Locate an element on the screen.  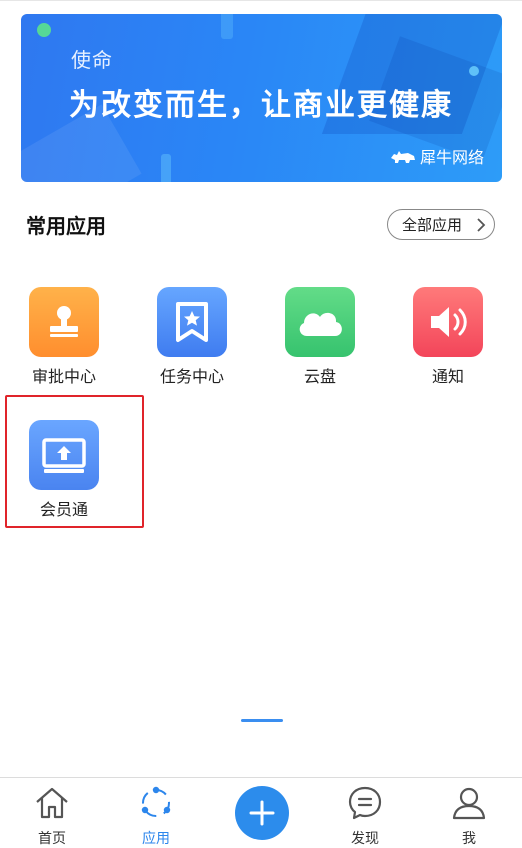
app-label: 任务中心 is located at coordinates (191, 376).